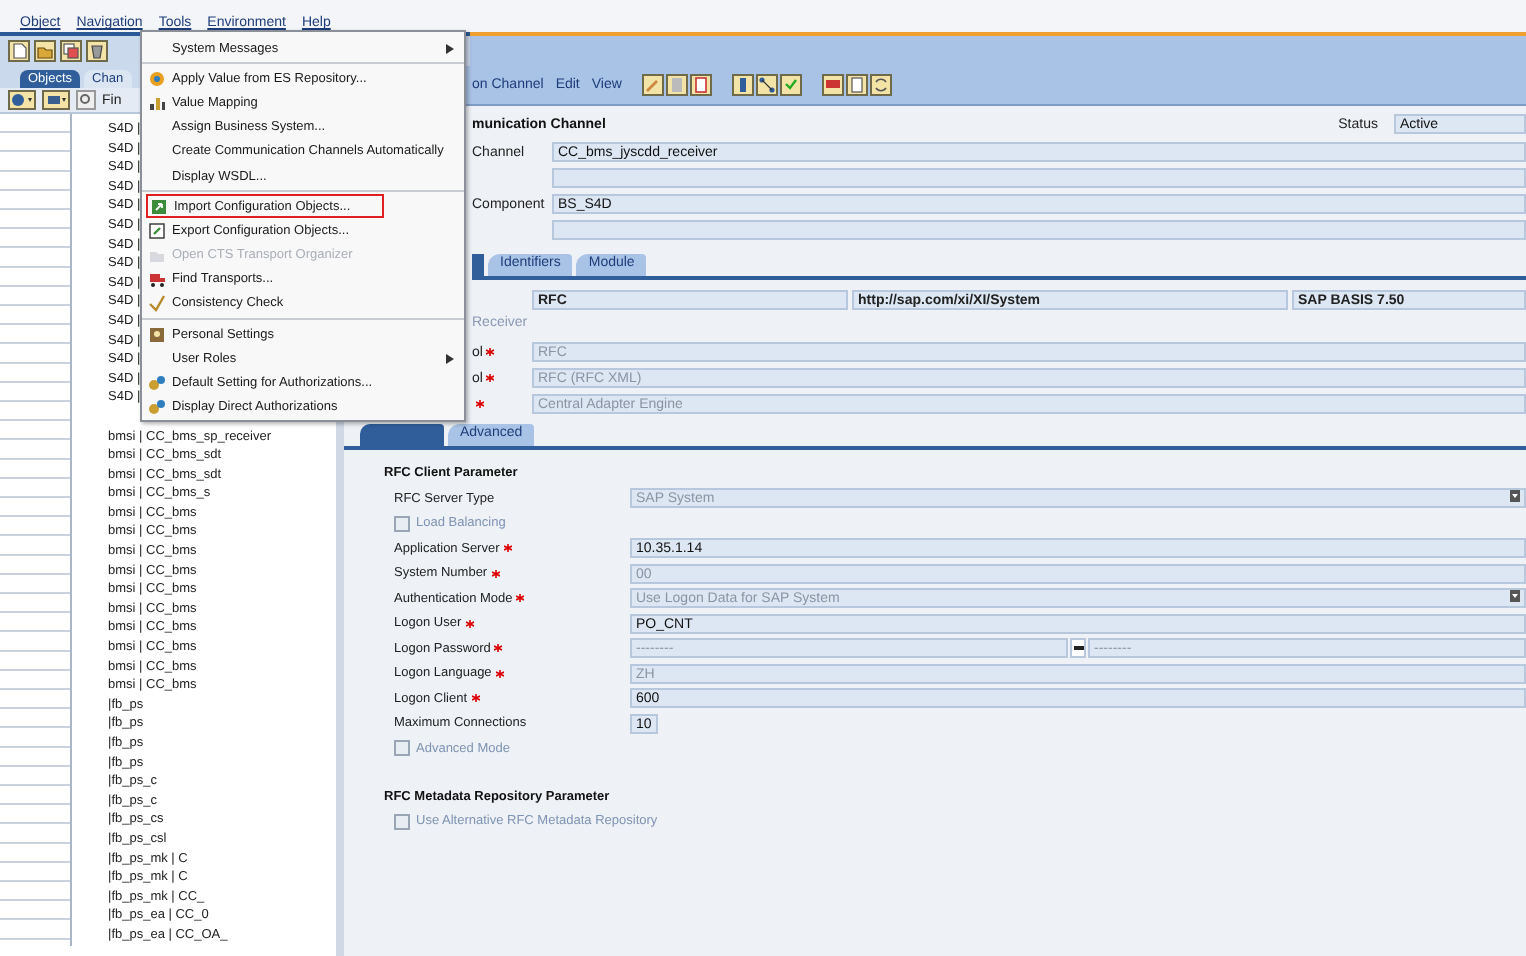 The image size is (1526, 956). I want to click on delete-icon, so click(700, 85).